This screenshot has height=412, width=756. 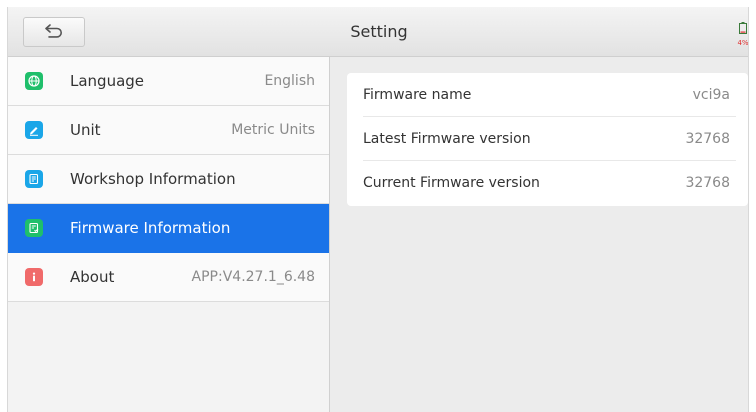 I want to click on firmware-name-label: Firmware name, so click(x=417, y=94).